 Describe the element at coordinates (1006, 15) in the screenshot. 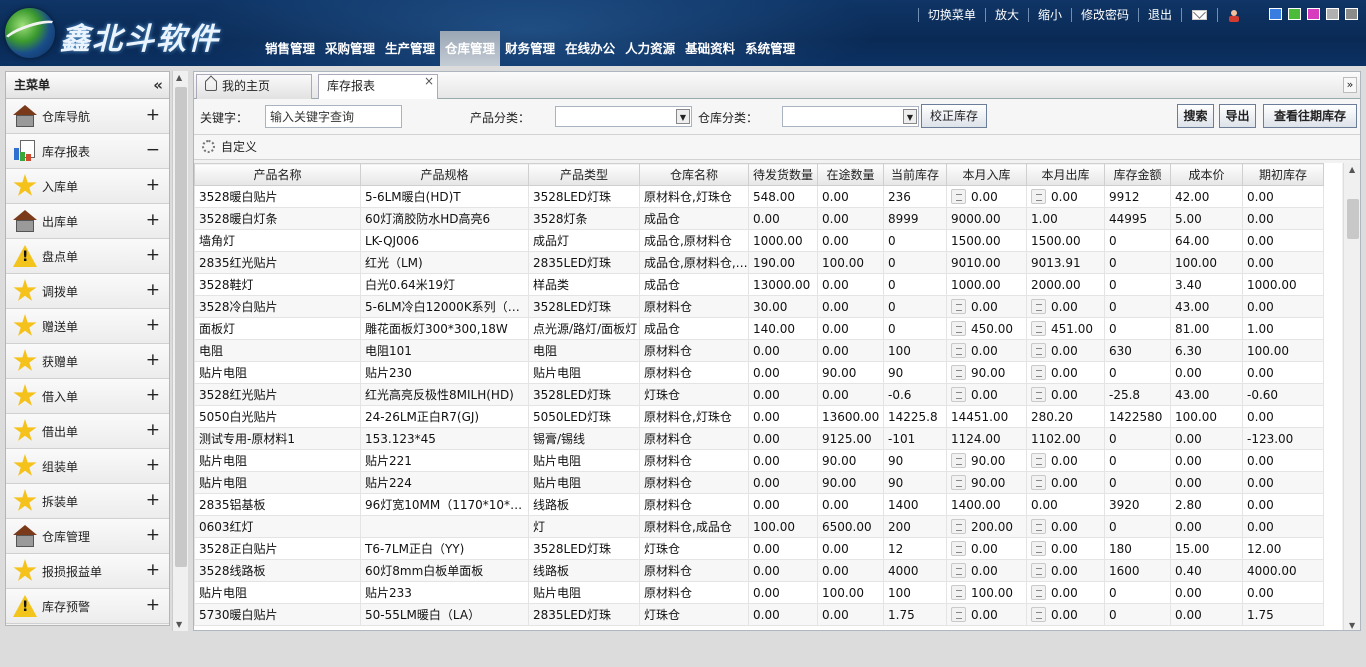

I see `zoom-in-link: 放大` at that location.